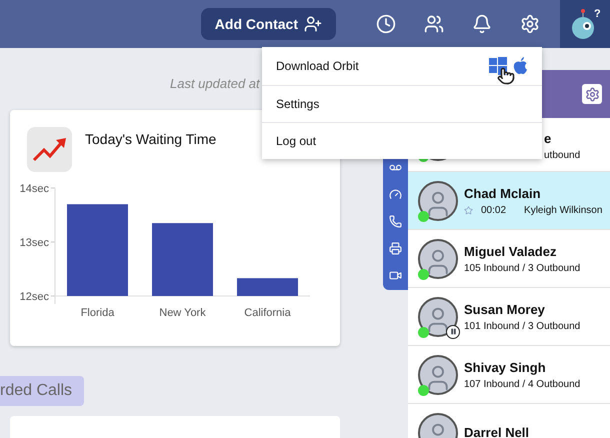 The width and height of the screenshot is (610, 438). I want to click on star-icon, so click(468, 210).